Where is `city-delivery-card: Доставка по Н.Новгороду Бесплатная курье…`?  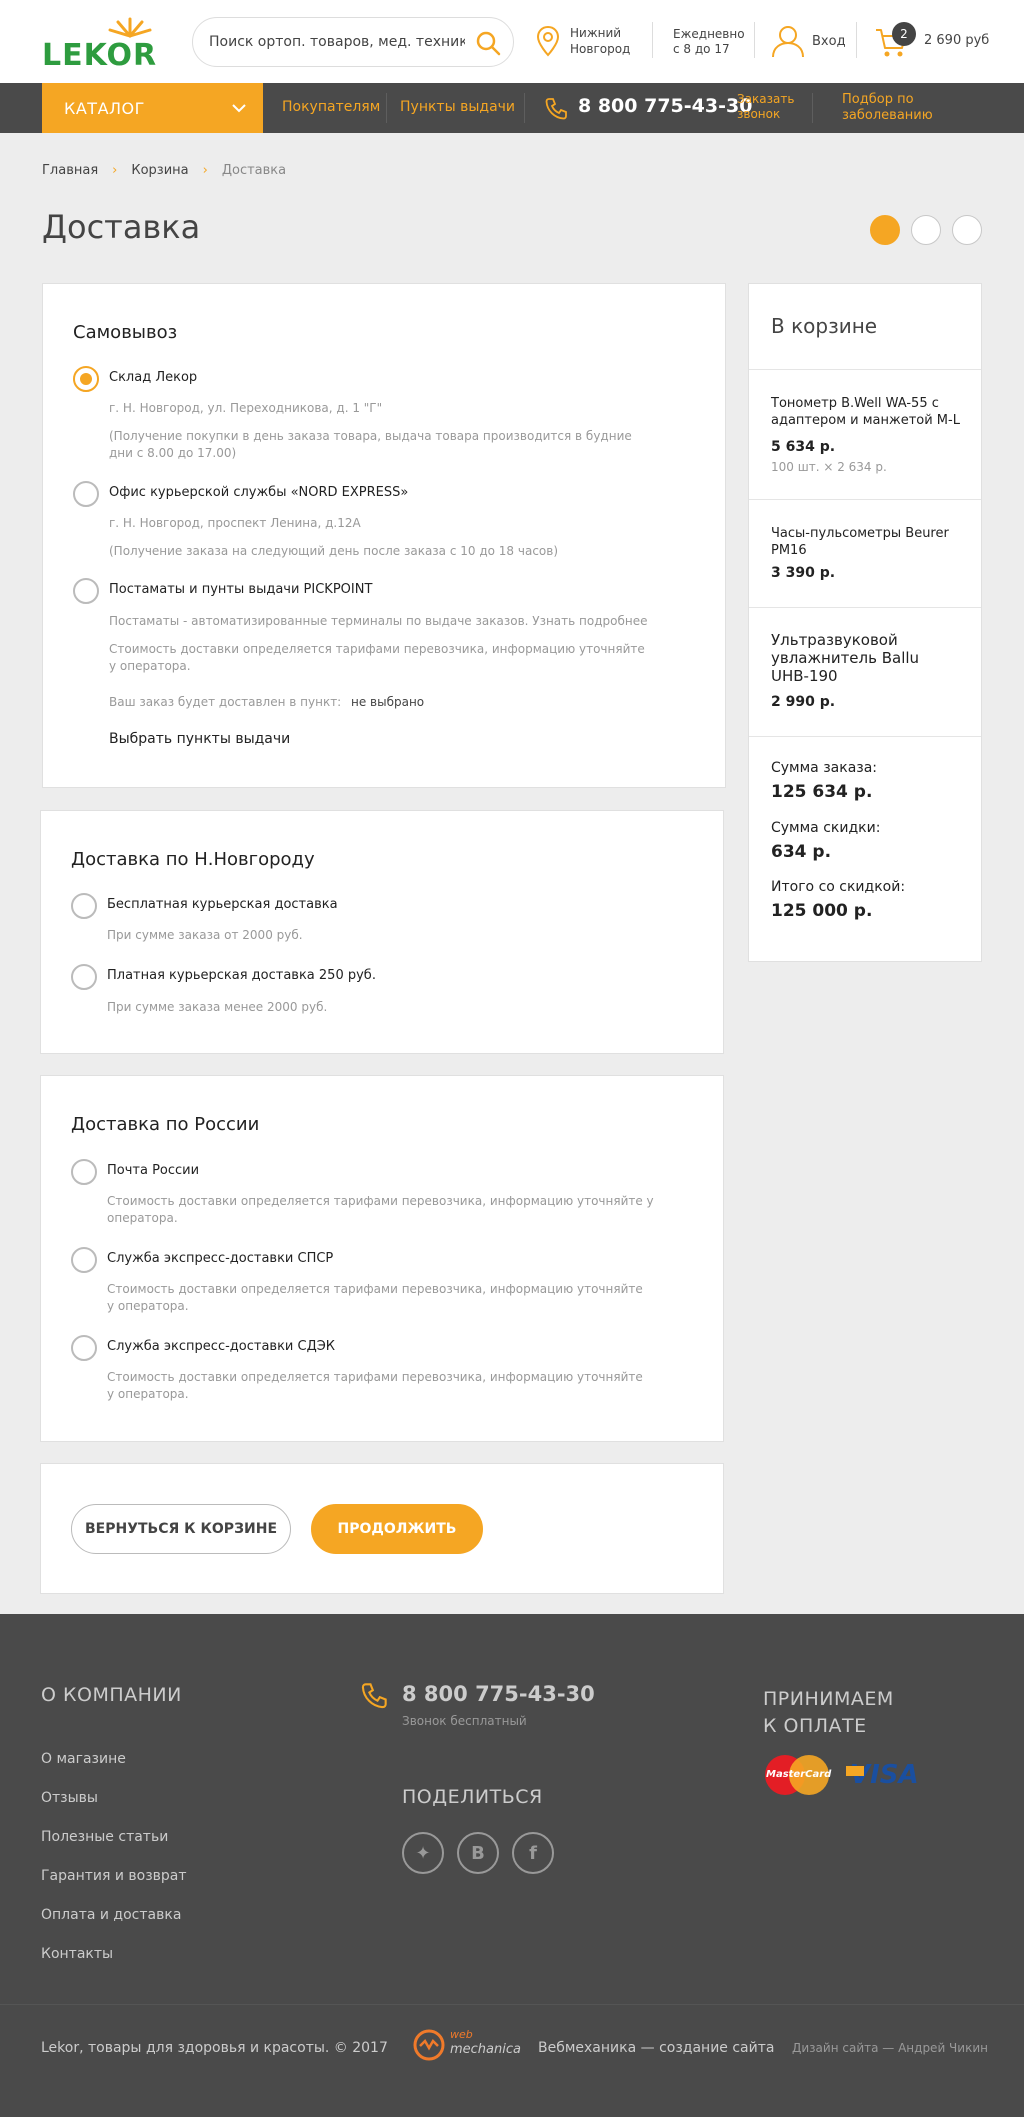 city-delivery-card: Доставка по Н.Новгороду Бесплатная курье… is located at coordinates (382, 932).